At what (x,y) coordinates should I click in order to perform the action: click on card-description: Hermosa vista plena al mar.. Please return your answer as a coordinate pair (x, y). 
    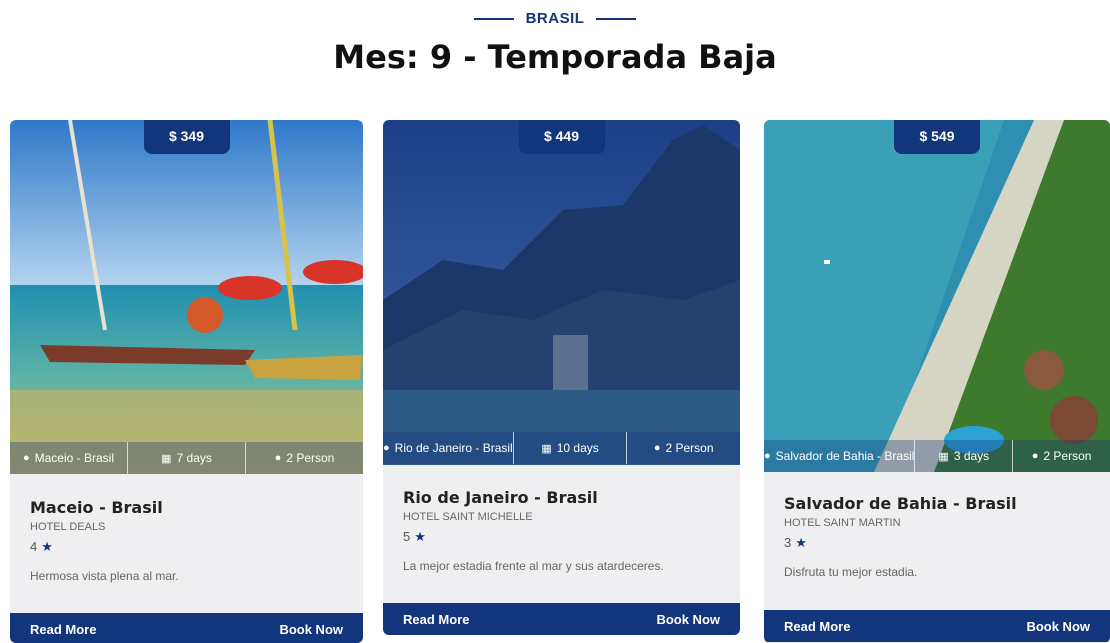
    Looking at the image, I should click on (104, 576).